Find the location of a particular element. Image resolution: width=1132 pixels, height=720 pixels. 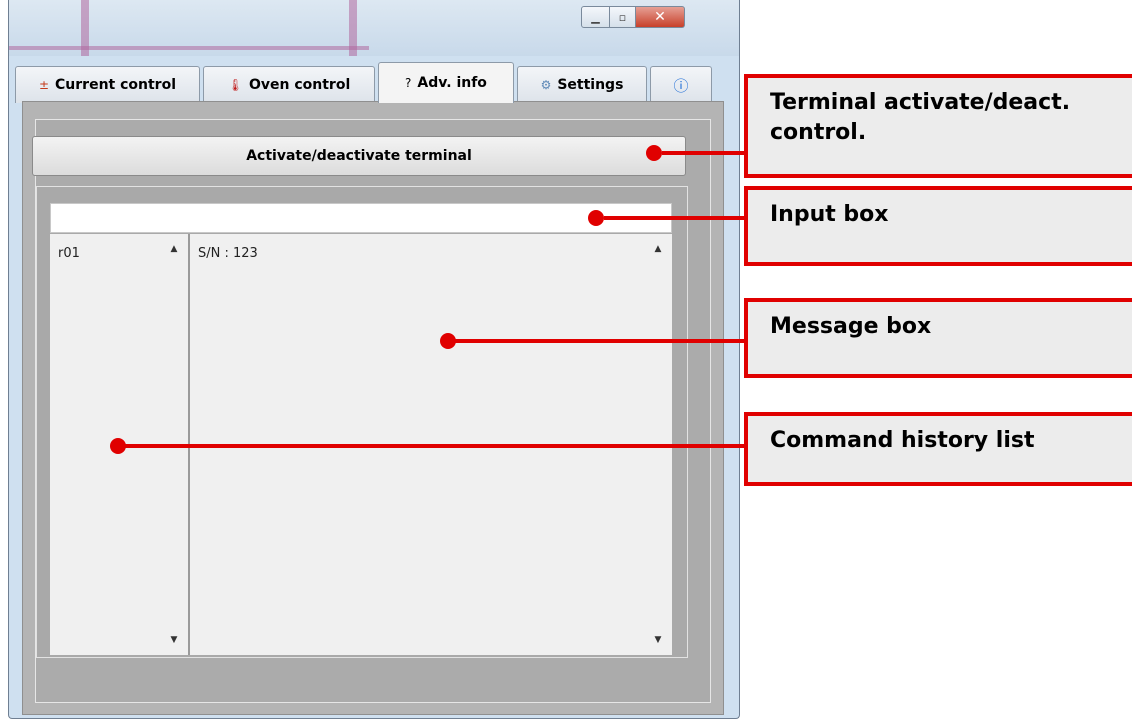

callout-input-box: Input box is located at coordinates (938, 226).